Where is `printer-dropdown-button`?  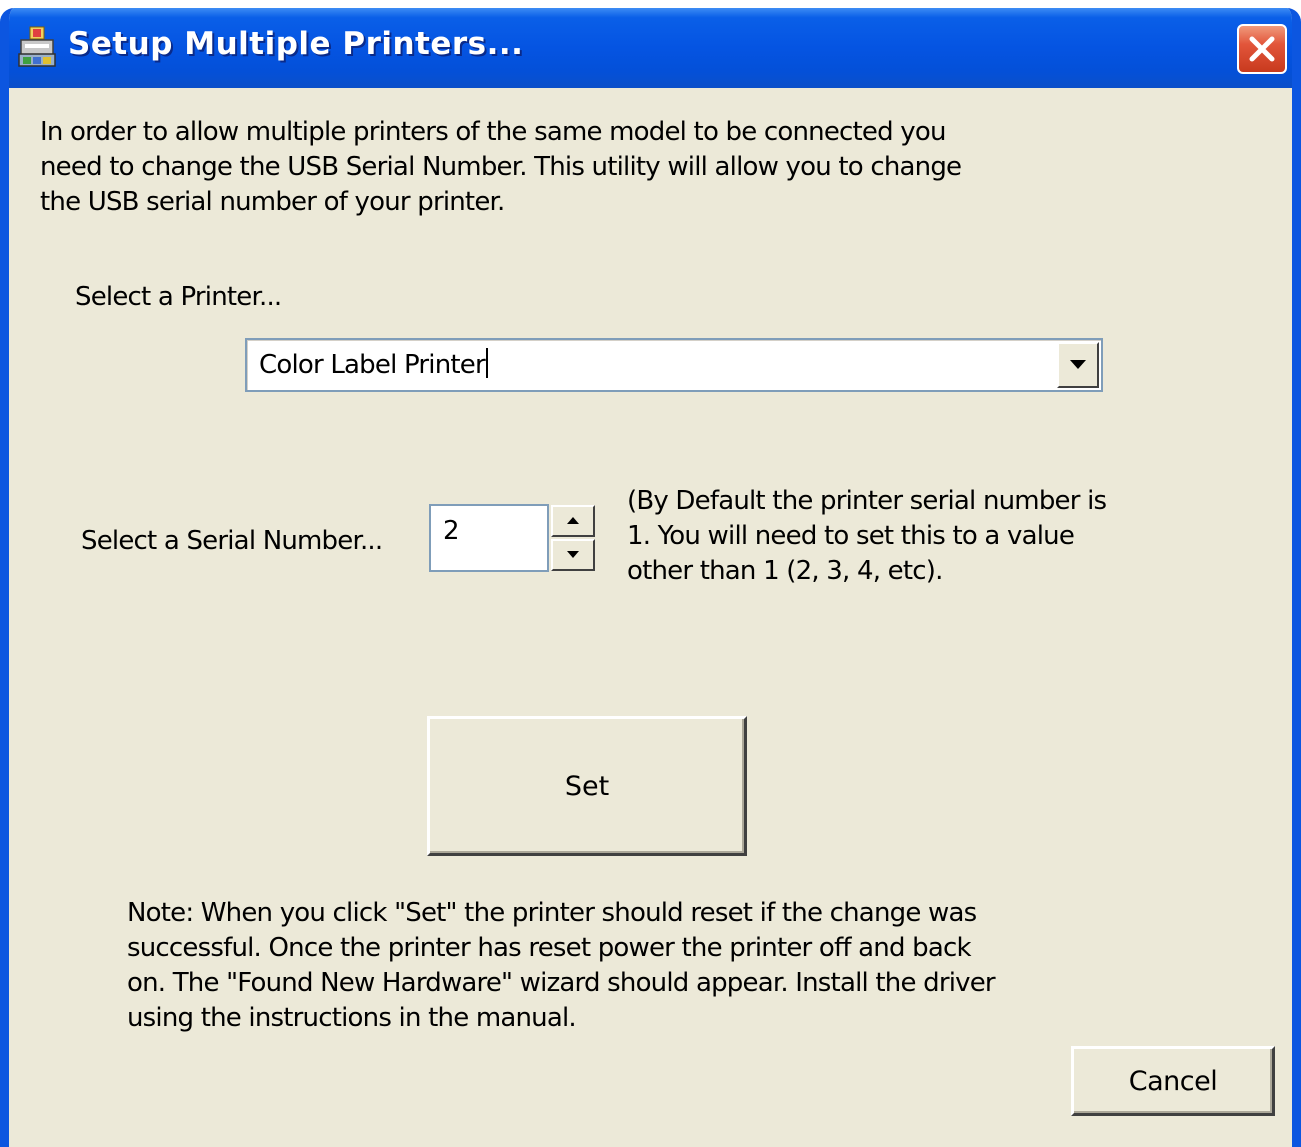 printer-dropdown-button is located at coordinates (1078, 365).